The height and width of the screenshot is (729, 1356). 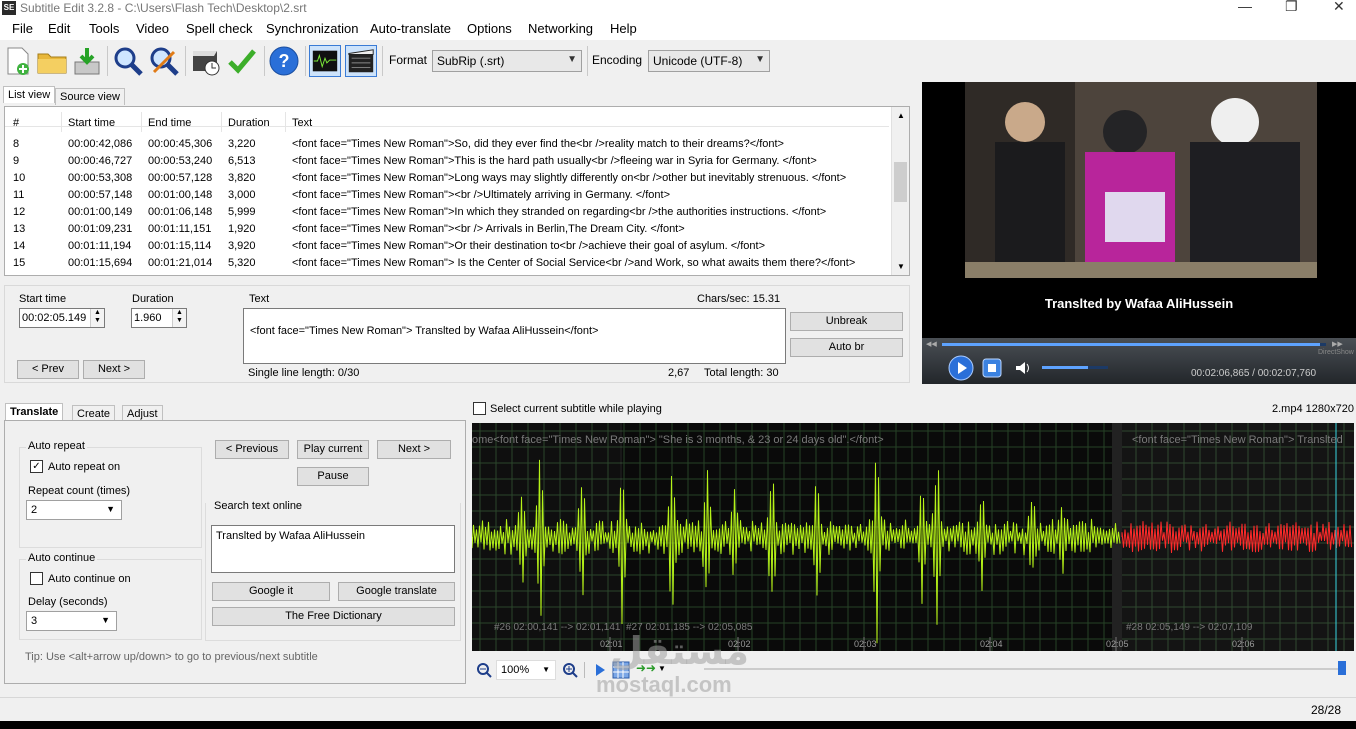 I want to click on next-subtitle-button: Next >, so click(x=414, y=449).